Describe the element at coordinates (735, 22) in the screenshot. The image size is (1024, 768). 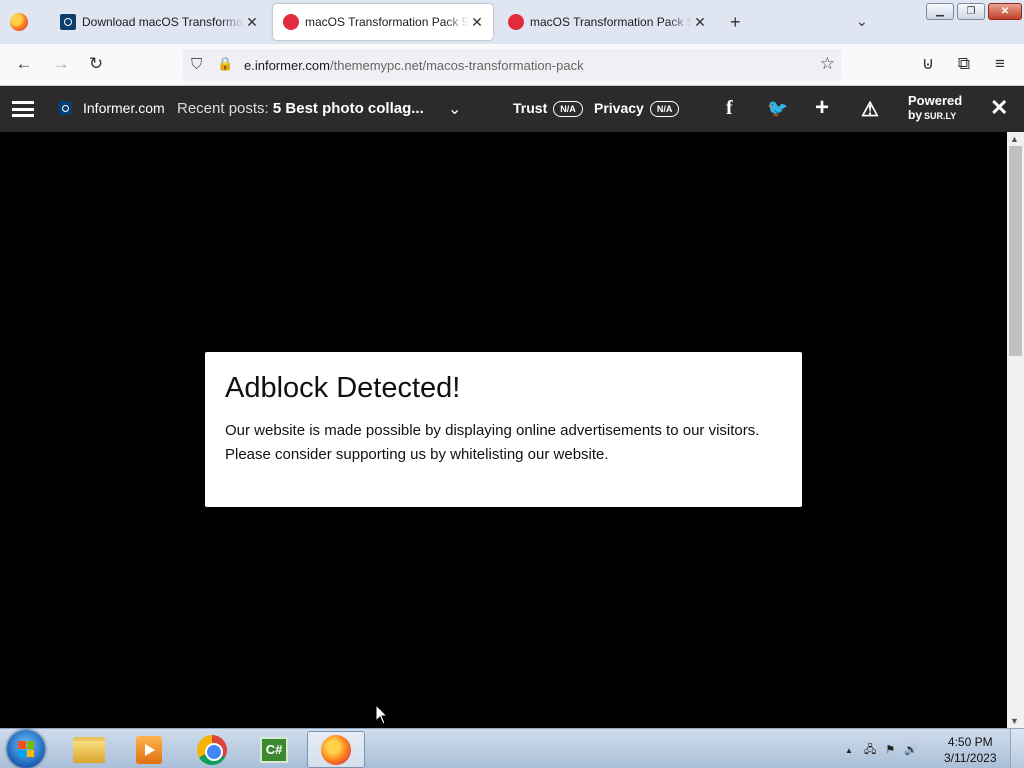
I see `new-tab-button: +` at that location.